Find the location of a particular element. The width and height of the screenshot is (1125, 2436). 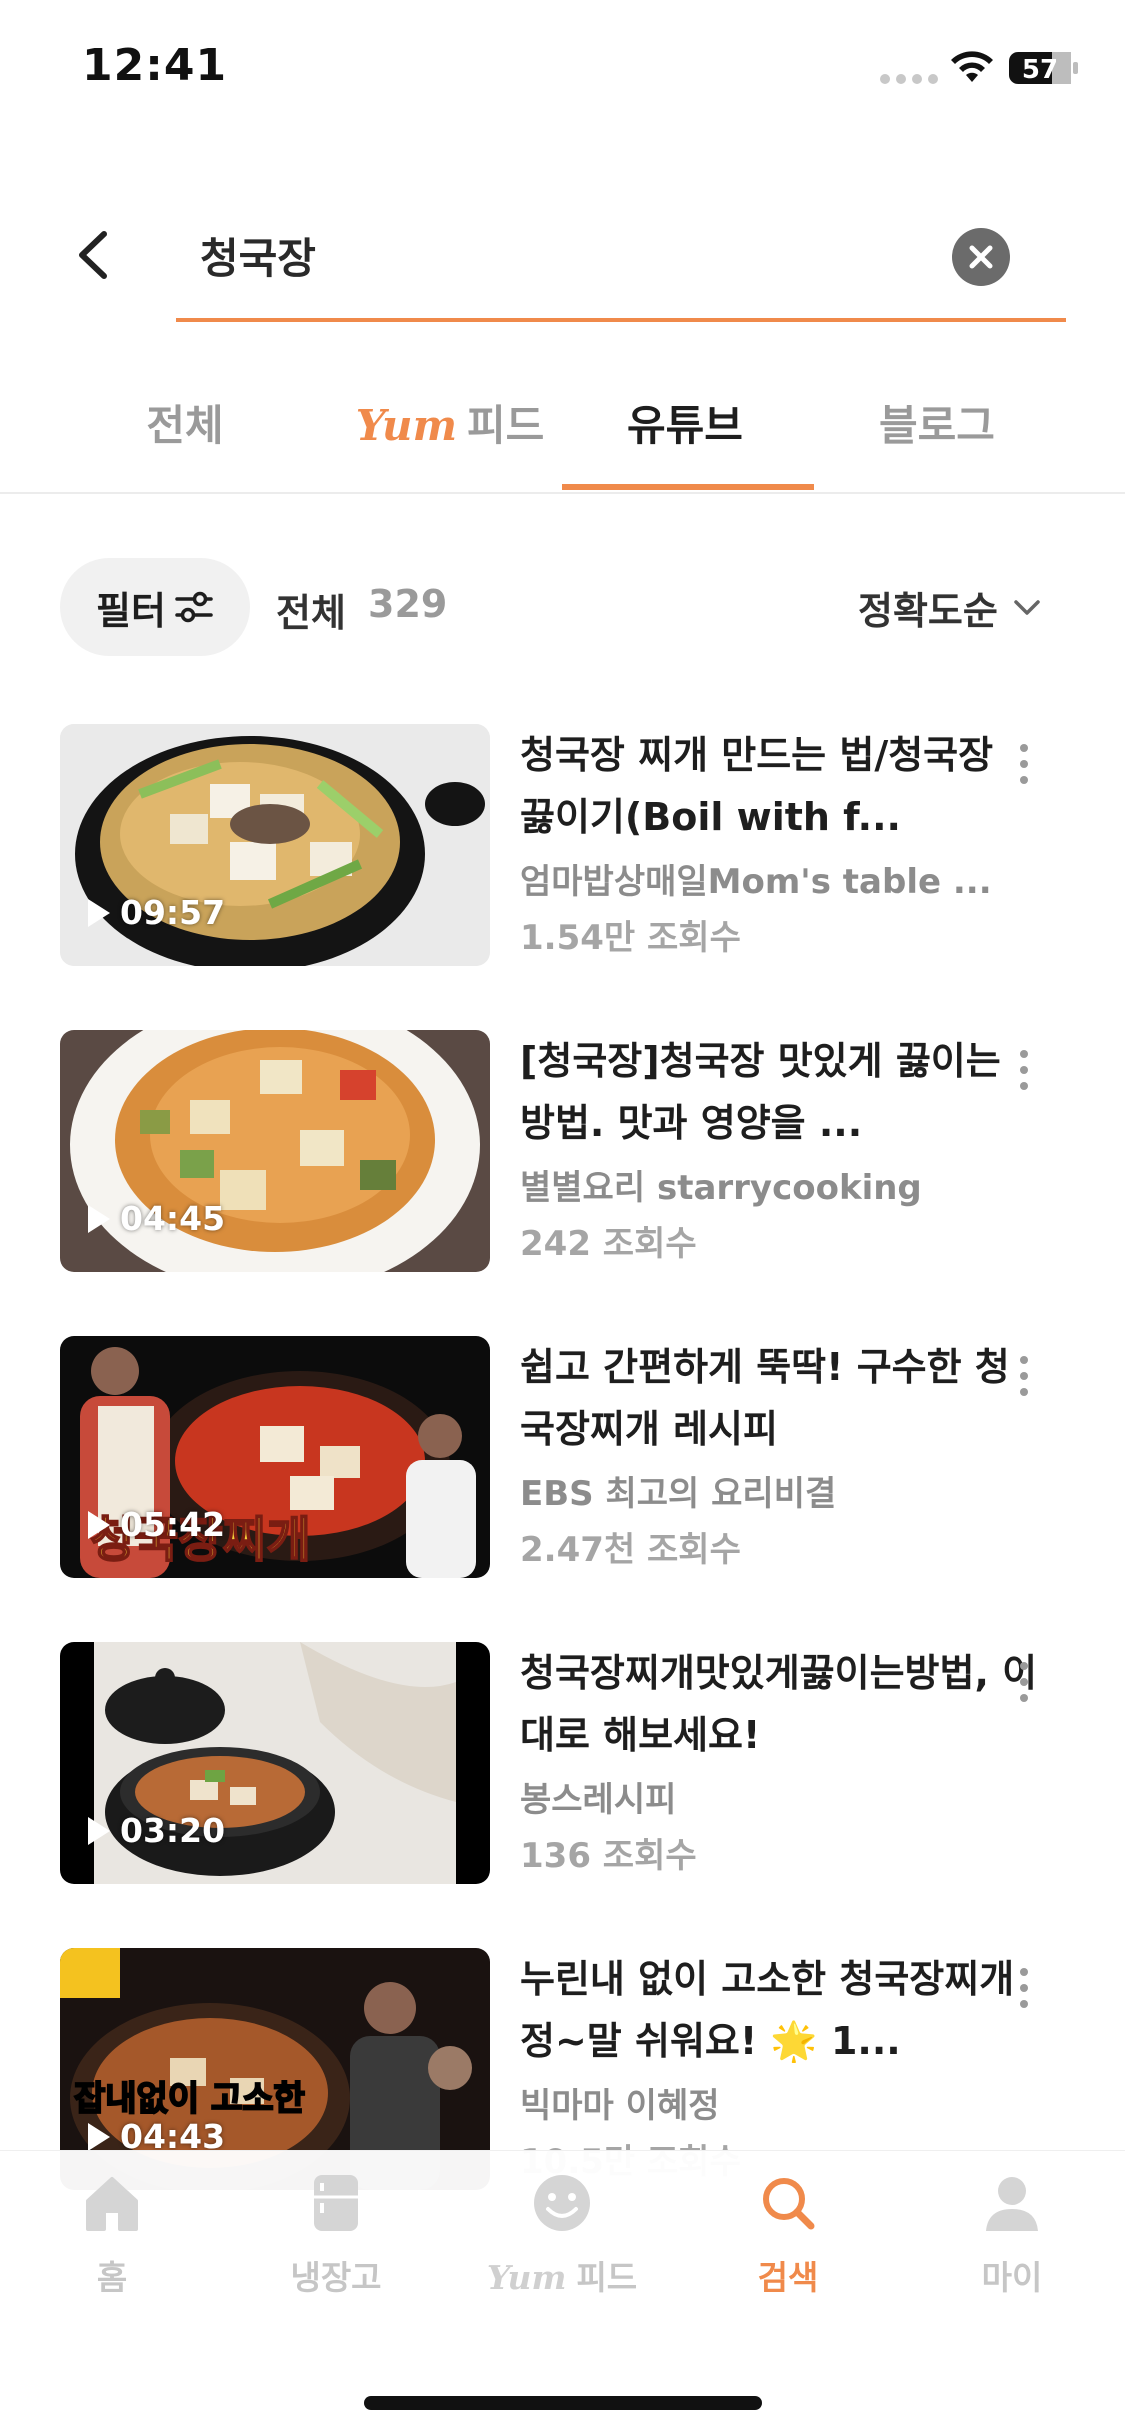

video-duration: 09:57 is located at coordinates (156, 912).